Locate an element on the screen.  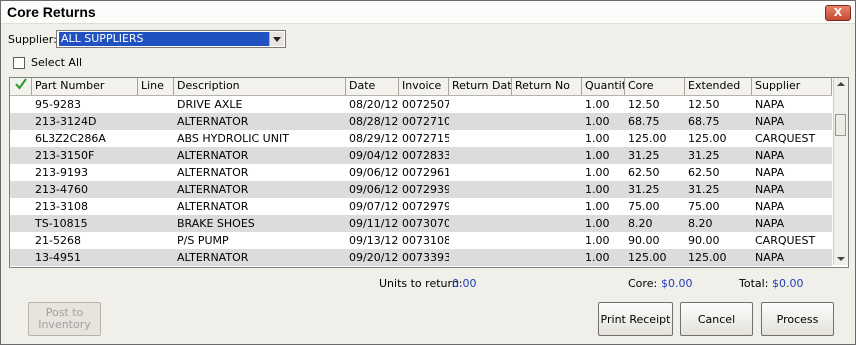
select-all-checkbox: Select All is located at coordinates (47, 62).